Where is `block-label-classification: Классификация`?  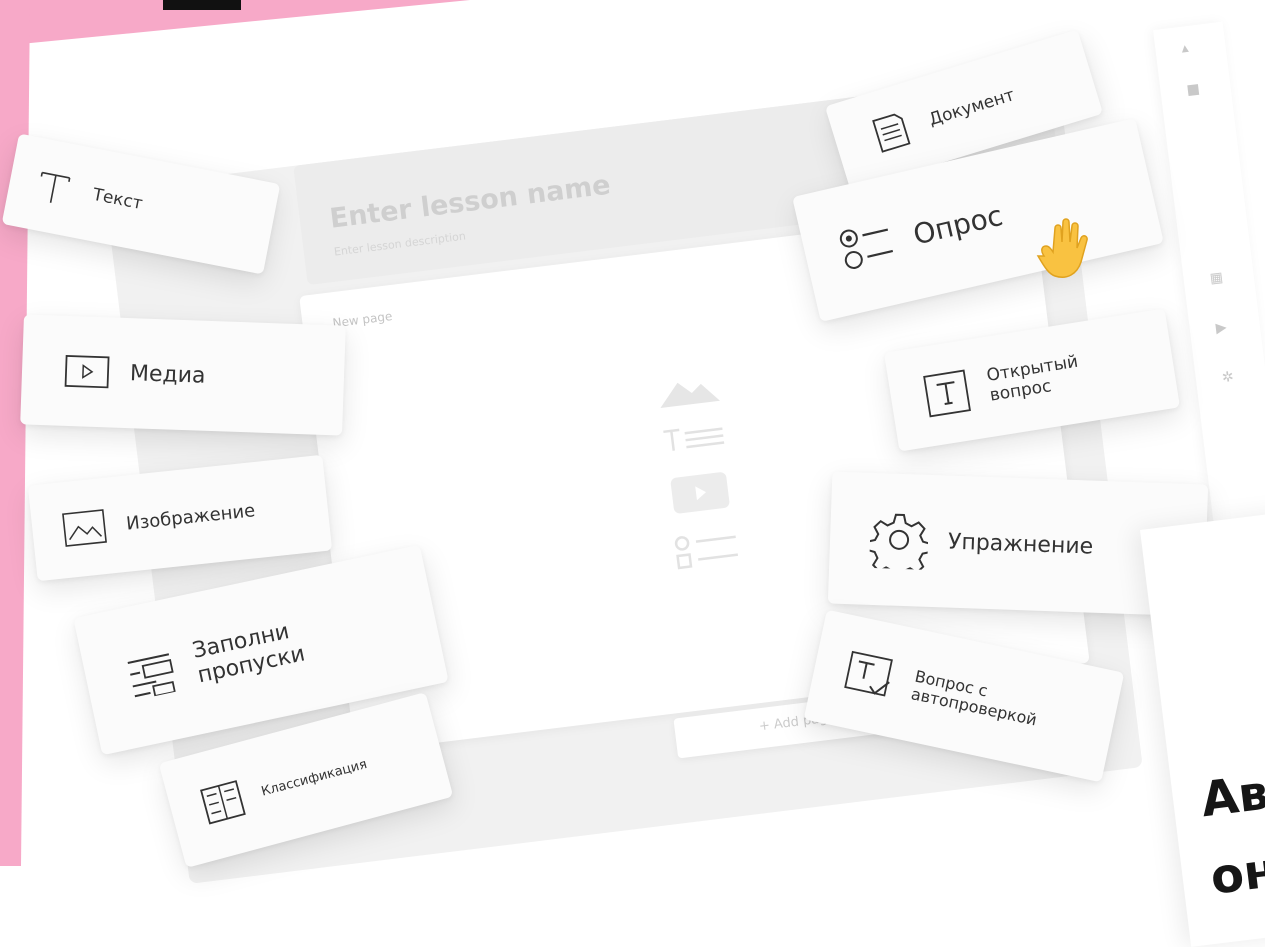 block-label-classification: Классификация is located at coordinates (314, 778).